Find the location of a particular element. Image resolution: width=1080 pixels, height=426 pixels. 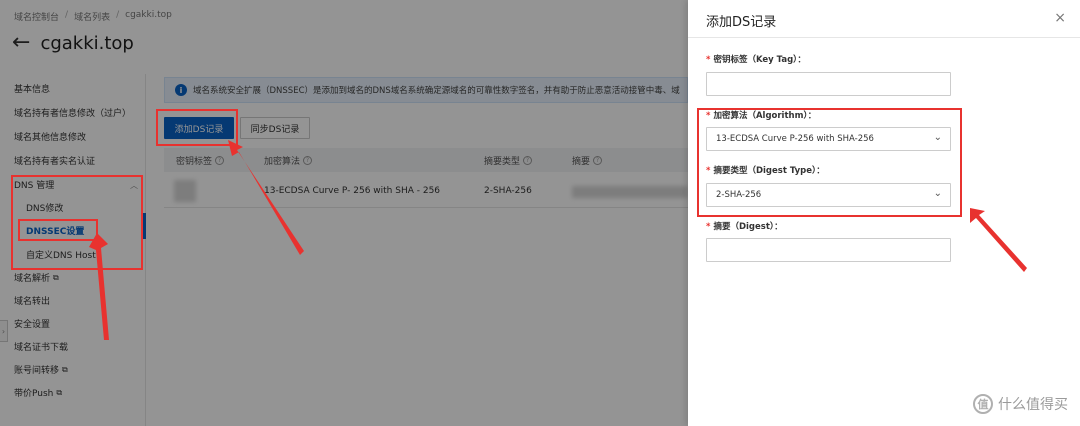

watermark-logo-icon: 值 is located at coordinates (983, 404).